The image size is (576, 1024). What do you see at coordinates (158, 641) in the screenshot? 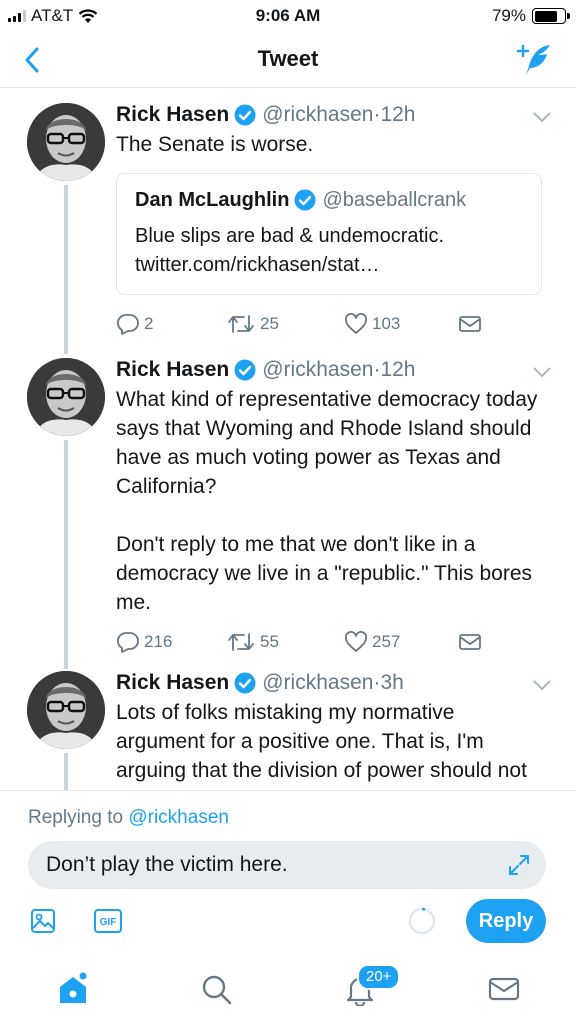
I see `reply-count: 216` at bounding box center [158, 641].